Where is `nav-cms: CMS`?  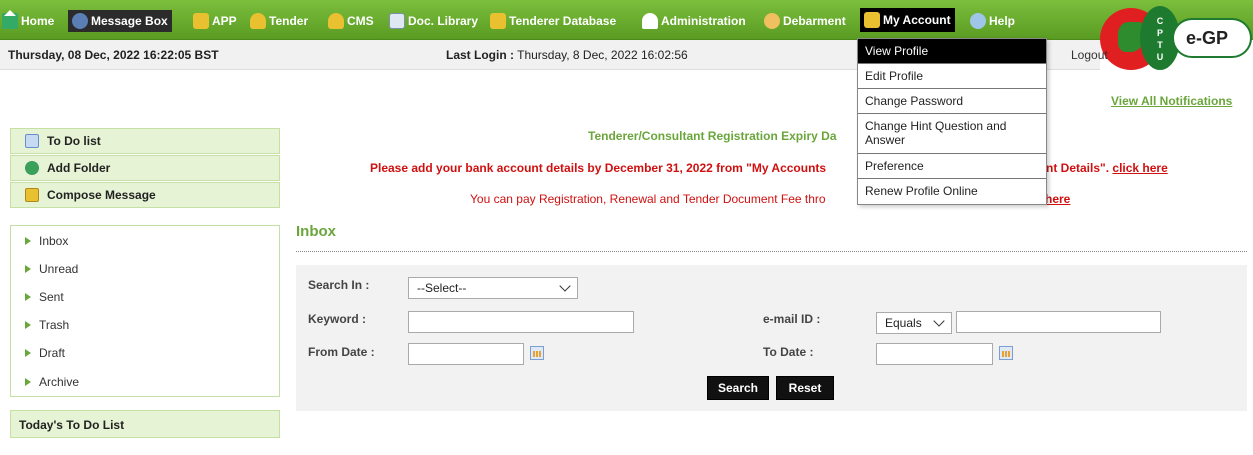 nav-cms: CMS is located at coordinates (351, 21).